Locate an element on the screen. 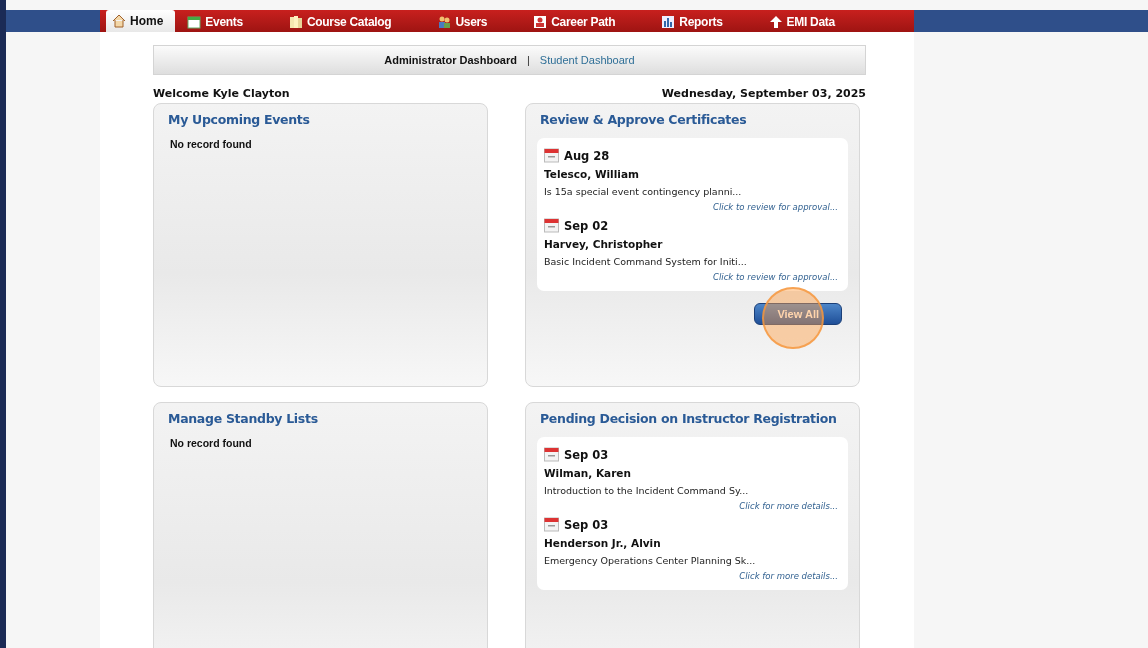 The height and width of the screenshot is (648, 1148). nav-tab: Career Path is located at coordinates (577, 22).